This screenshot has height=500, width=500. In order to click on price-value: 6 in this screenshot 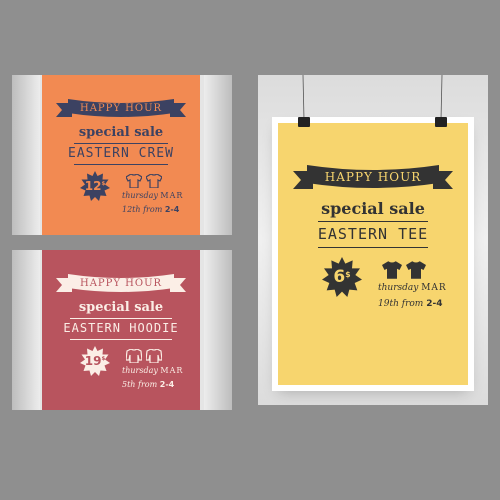, I will do `click(339, 277)`.